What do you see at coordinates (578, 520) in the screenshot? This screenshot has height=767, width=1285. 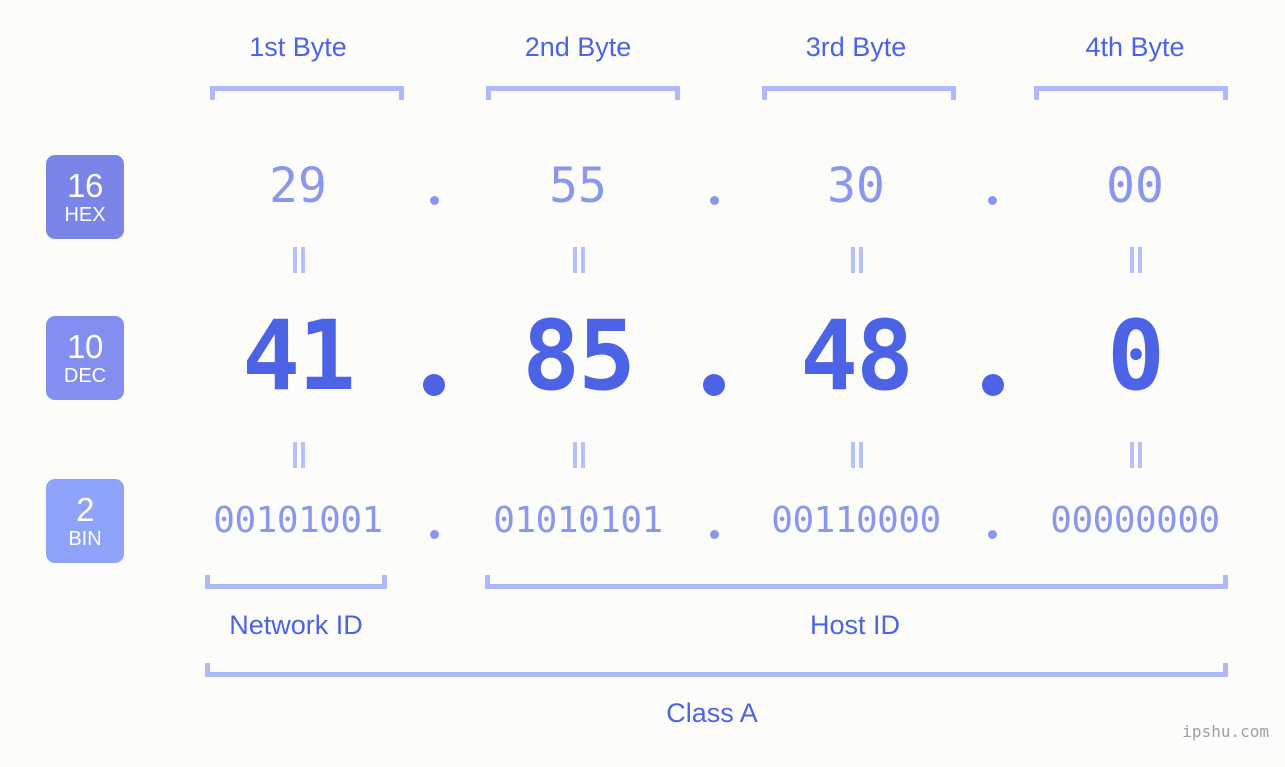 I see `bin-value-byte-2: 01010101` at bounding box center [578, 520].